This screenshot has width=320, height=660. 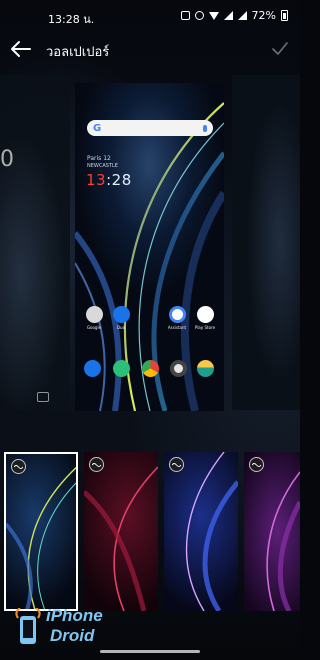 I want to click on app-label: Assistant, so click(x=177, y=327).